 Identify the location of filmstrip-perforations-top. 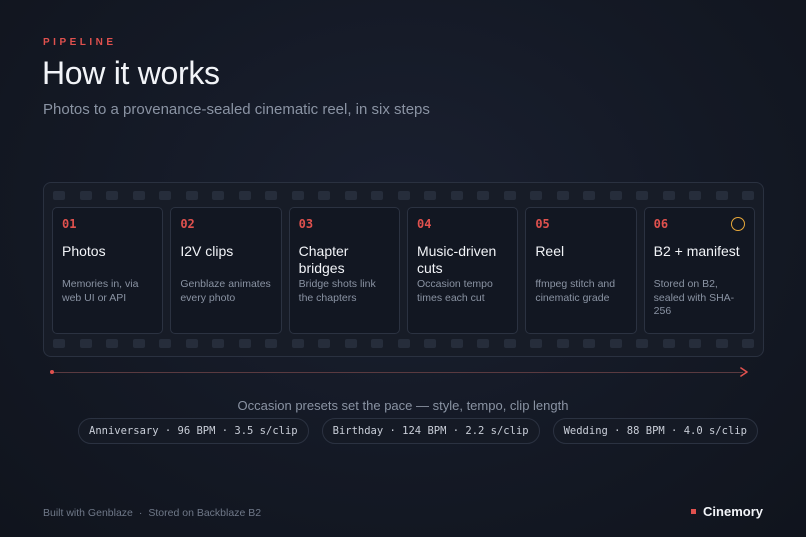
(403, 195).